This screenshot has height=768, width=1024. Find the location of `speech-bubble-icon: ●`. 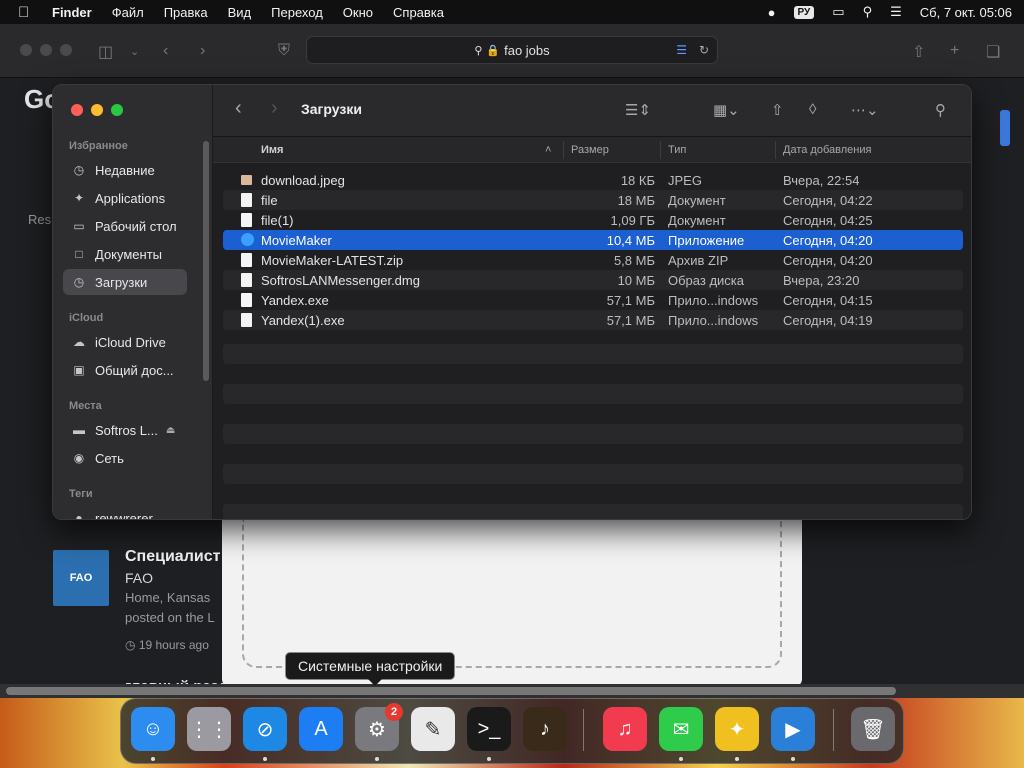

speech-bubble-icon: ● is located at coordinates (772, 12).